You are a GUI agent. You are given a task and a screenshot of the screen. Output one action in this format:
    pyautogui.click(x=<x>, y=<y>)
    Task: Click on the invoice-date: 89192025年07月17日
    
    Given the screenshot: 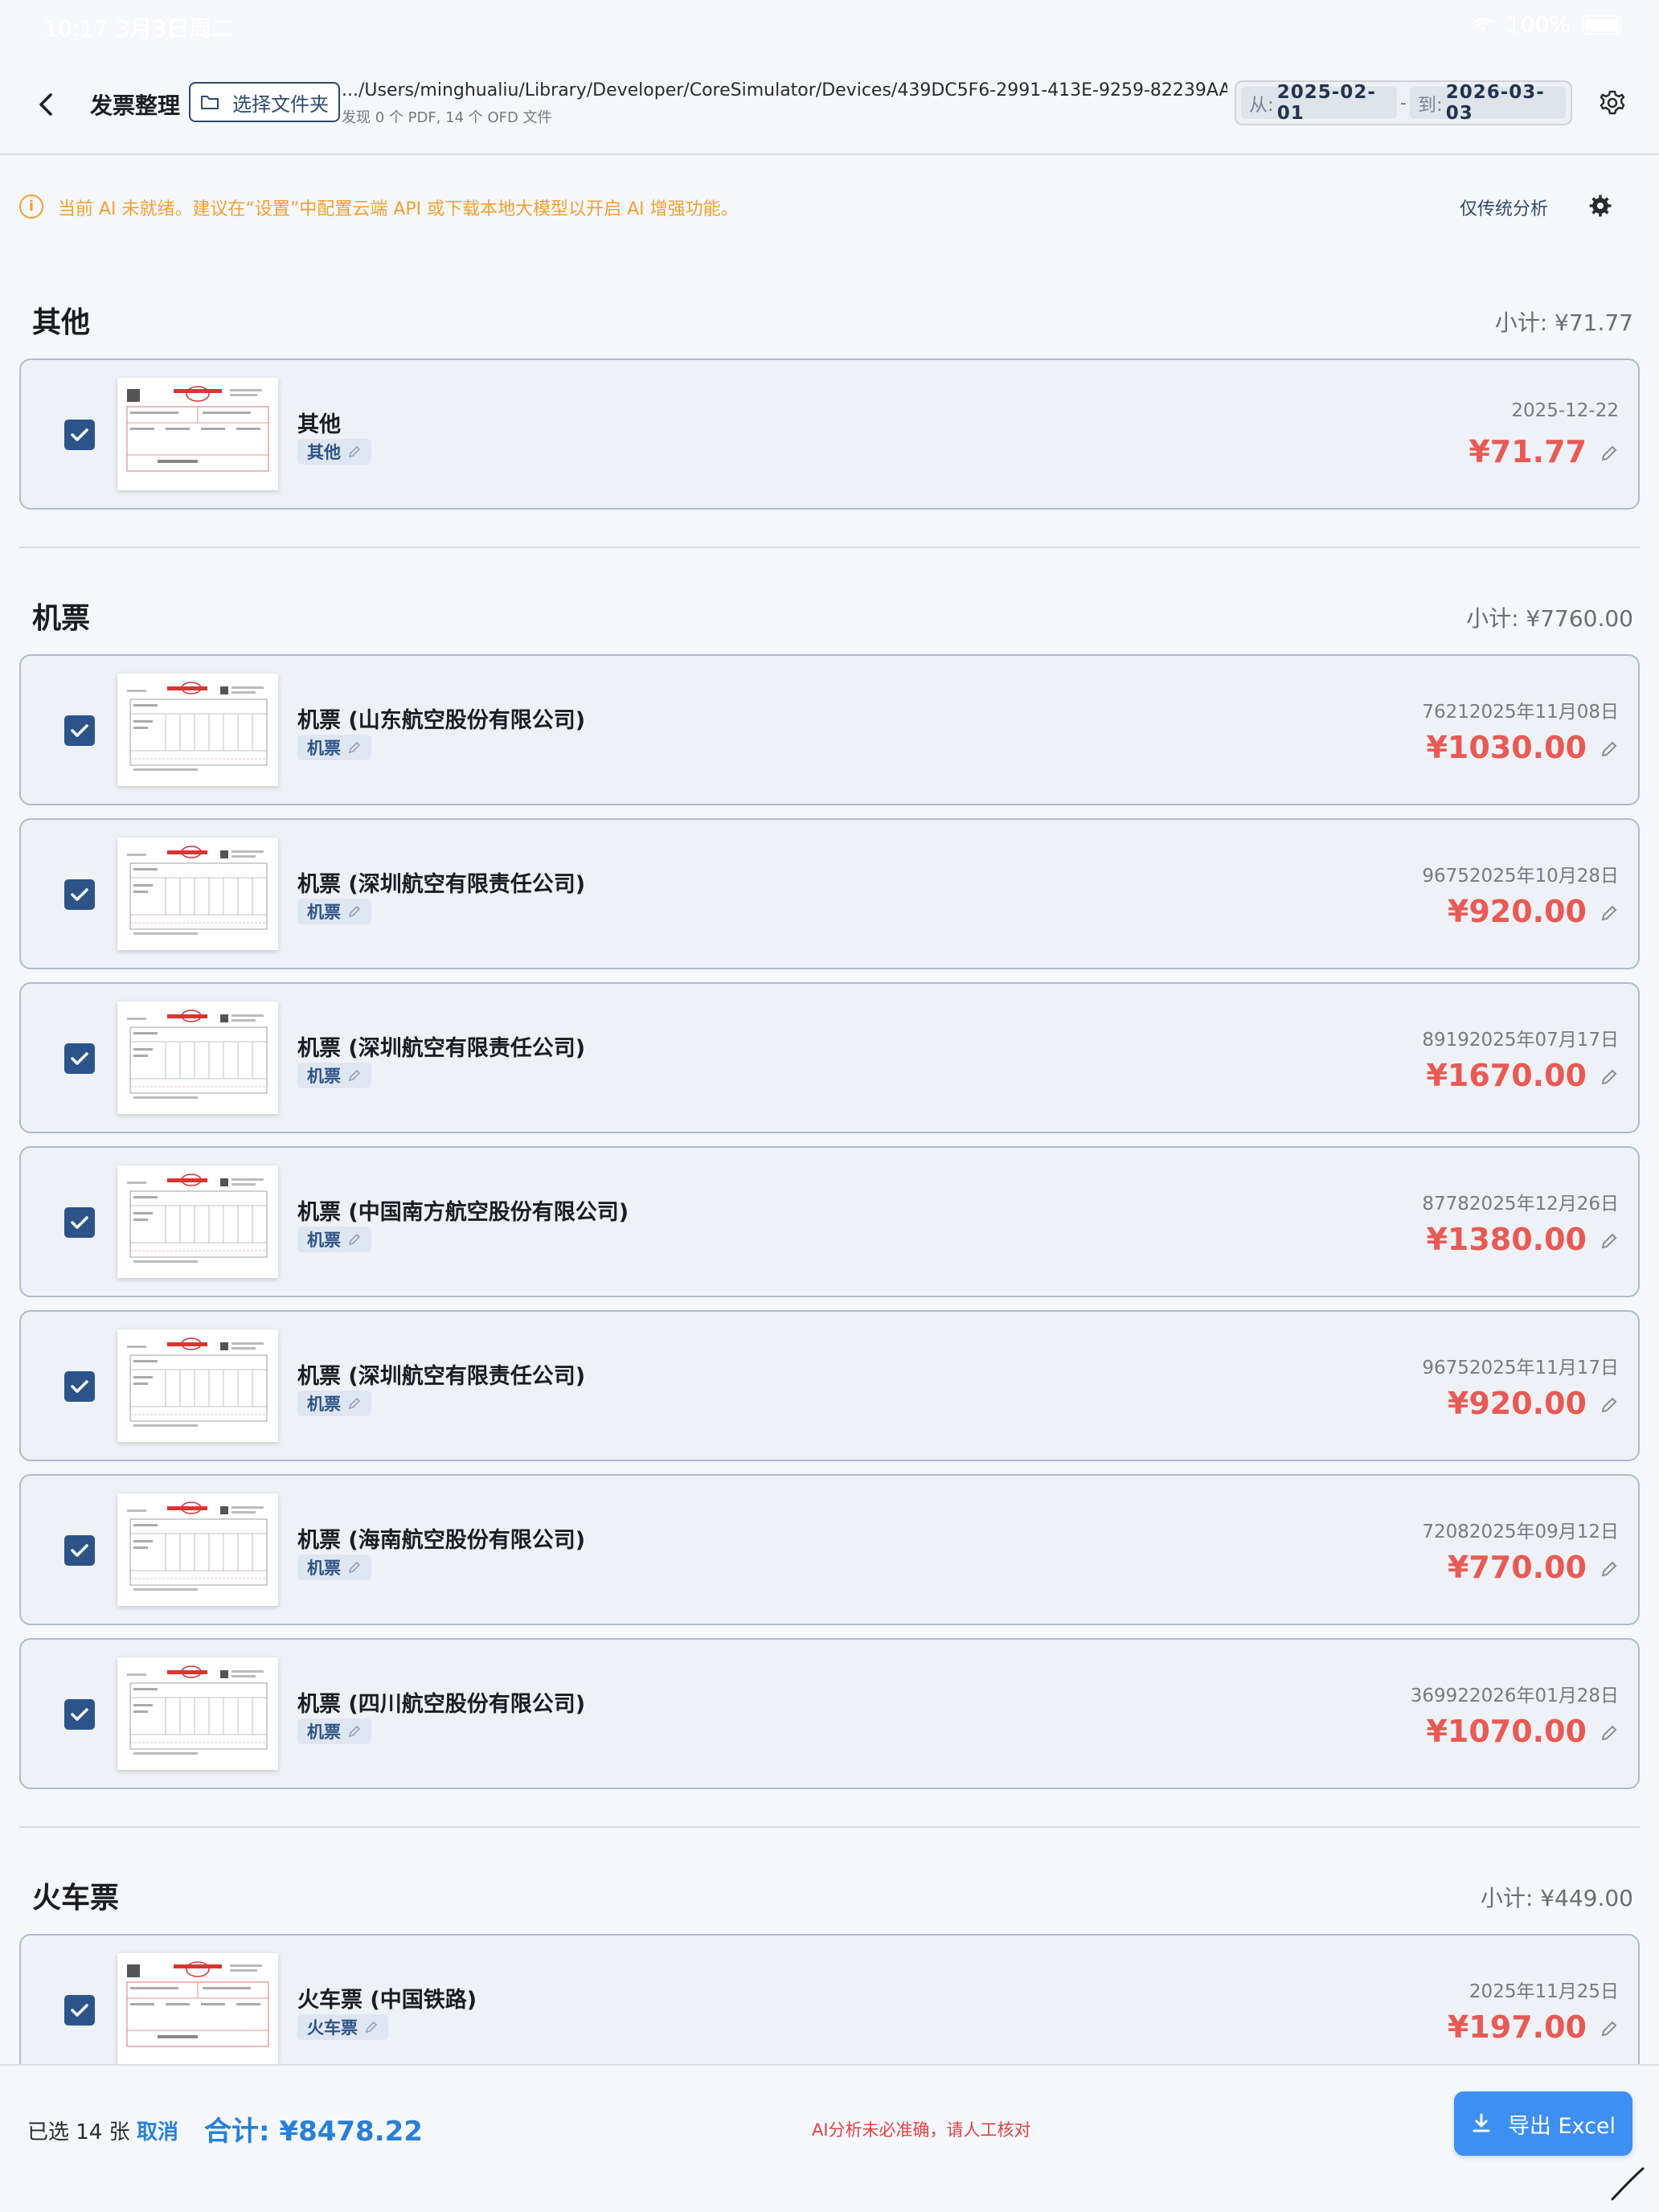 What is the action you would take?
    pyautogui.click(x=1520, y=1040)
    